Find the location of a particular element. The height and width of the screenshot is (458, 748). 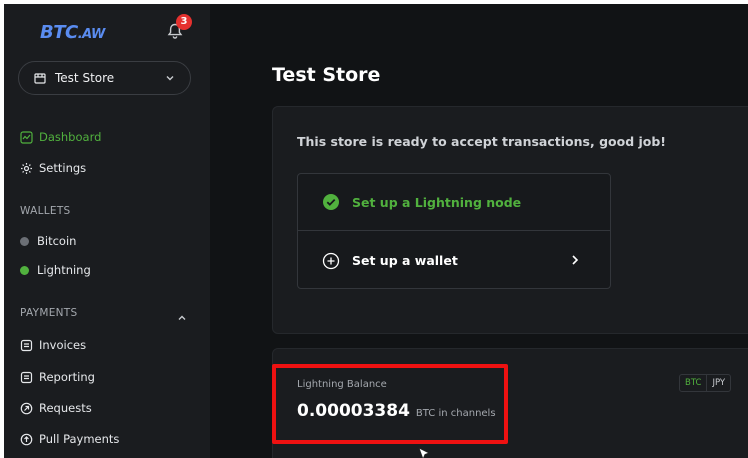

chevron-right-icon is located at coordinates (575, 260).